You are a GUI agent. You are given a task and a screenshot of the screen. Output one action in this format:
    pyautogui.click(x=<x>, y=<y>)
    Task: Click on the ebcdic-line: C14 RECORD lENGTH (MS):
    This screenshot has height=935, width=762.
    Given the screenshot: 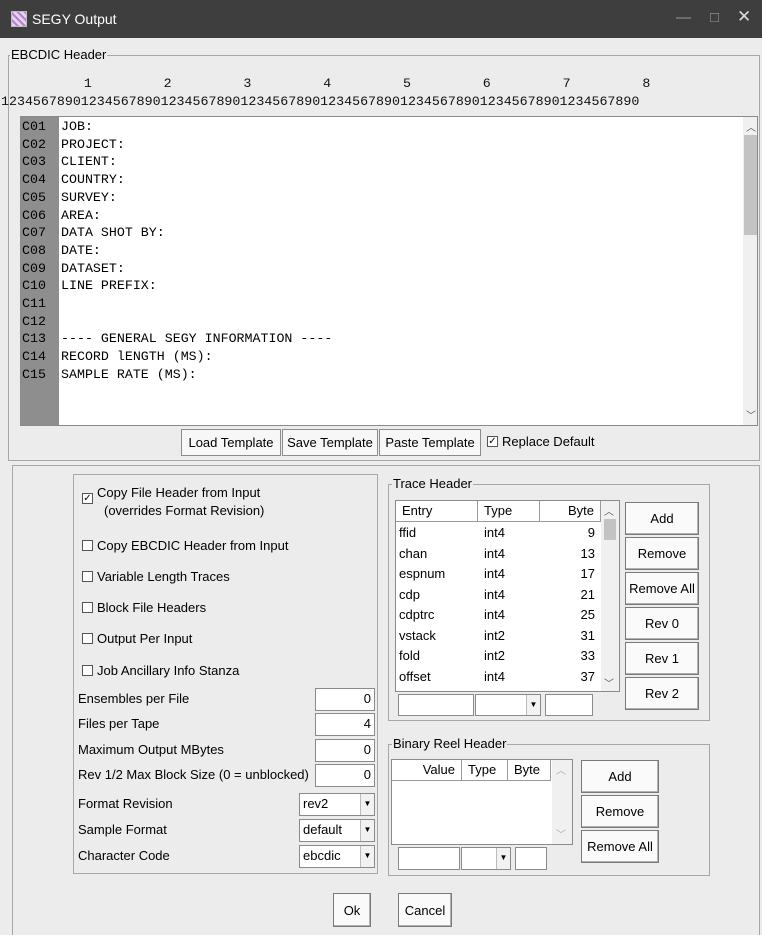 What is the action you would take?
    pyautogui.click(x=117, y=357)
    